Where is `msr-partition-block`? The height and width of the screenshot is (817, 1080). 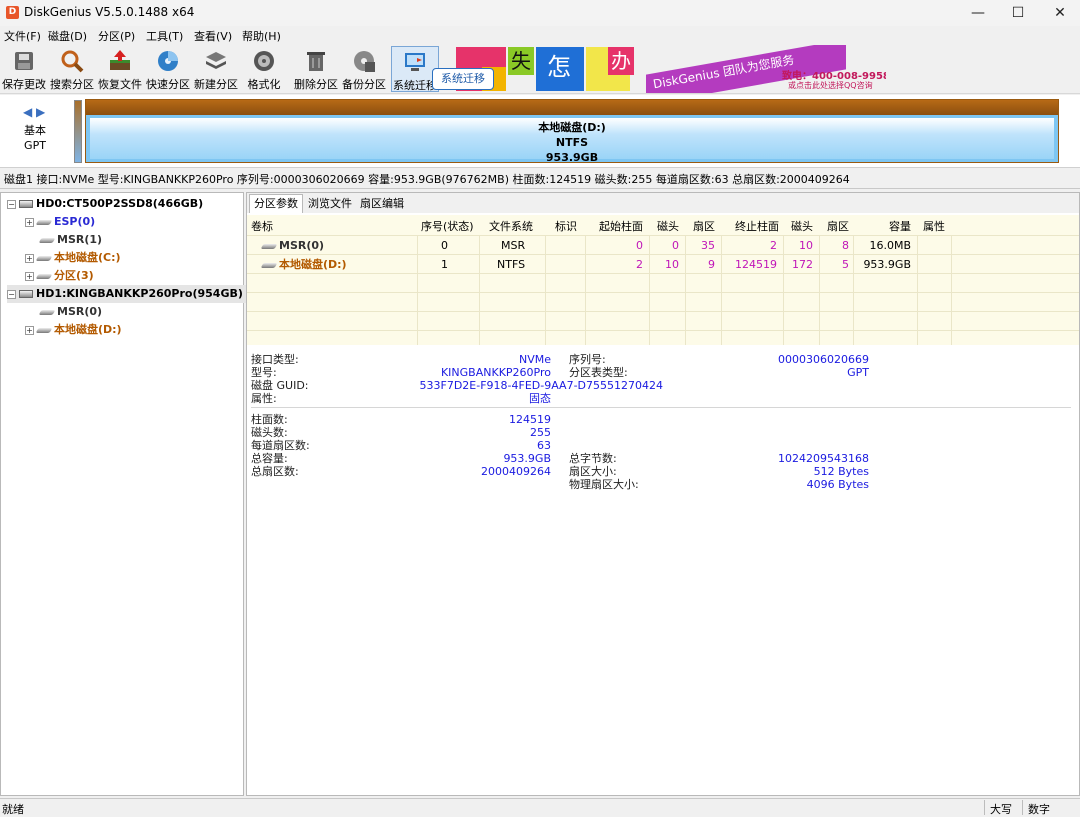 msr-partition-block is located at coordinates (78, 131).